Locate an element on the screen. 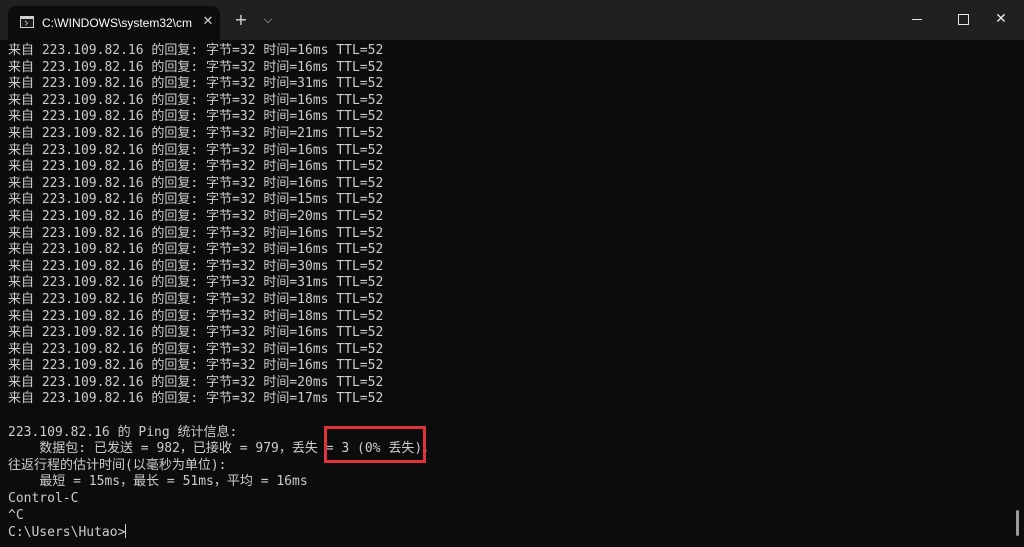  maximize-icon is located at coordinates (963, 19).